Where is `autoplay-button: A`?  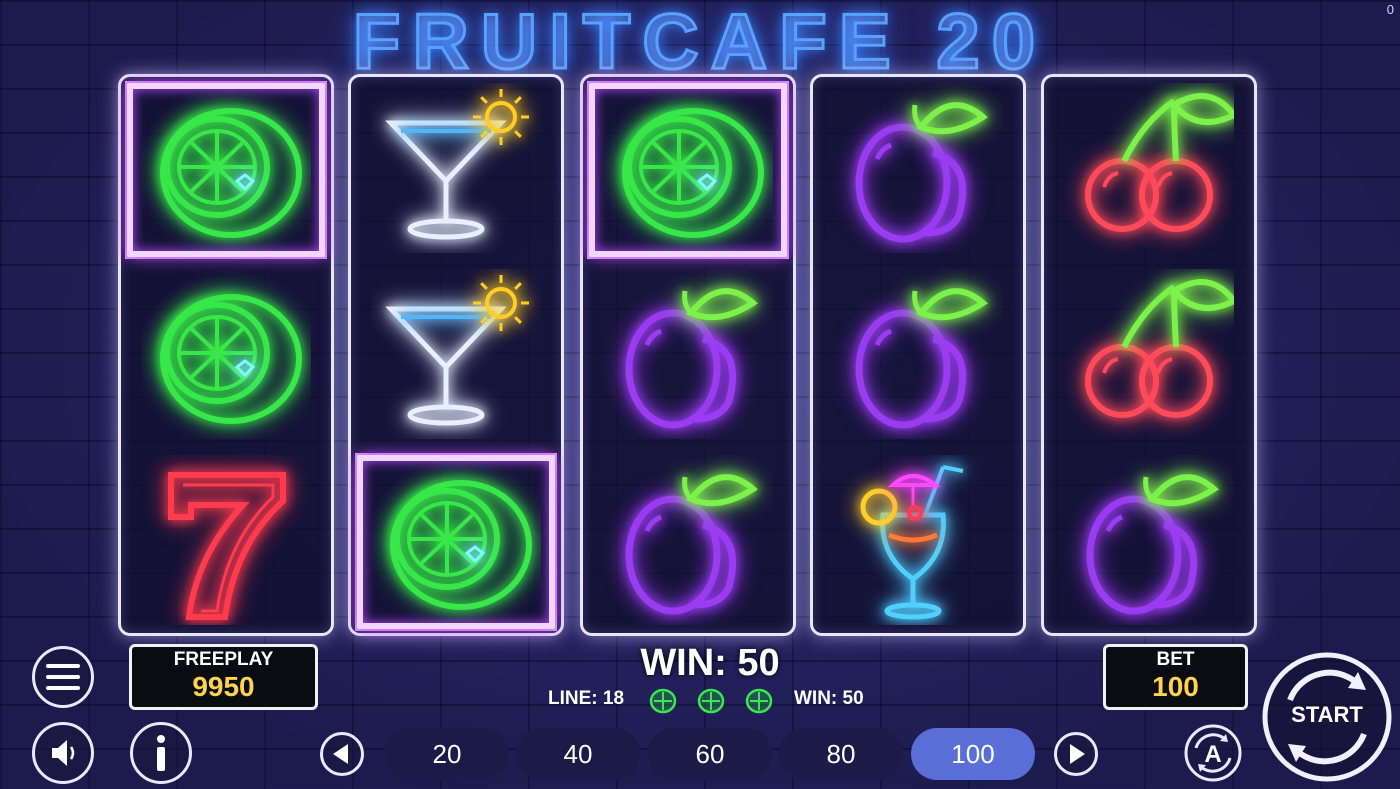
autoplay-button: A is located at coordinates (1213, 753).